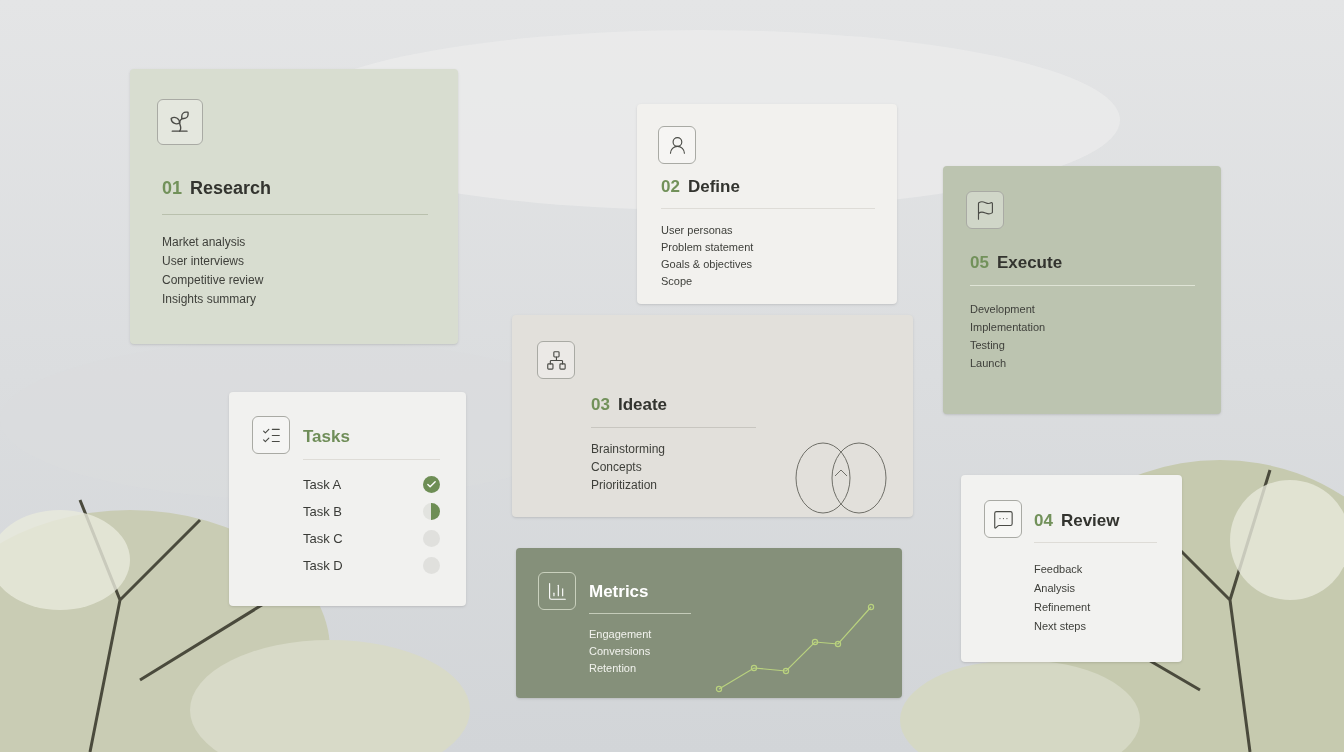 The width and height of the screenshot is (1344, 752). I want to click on list-item: Feedback, so click(1059, 569).